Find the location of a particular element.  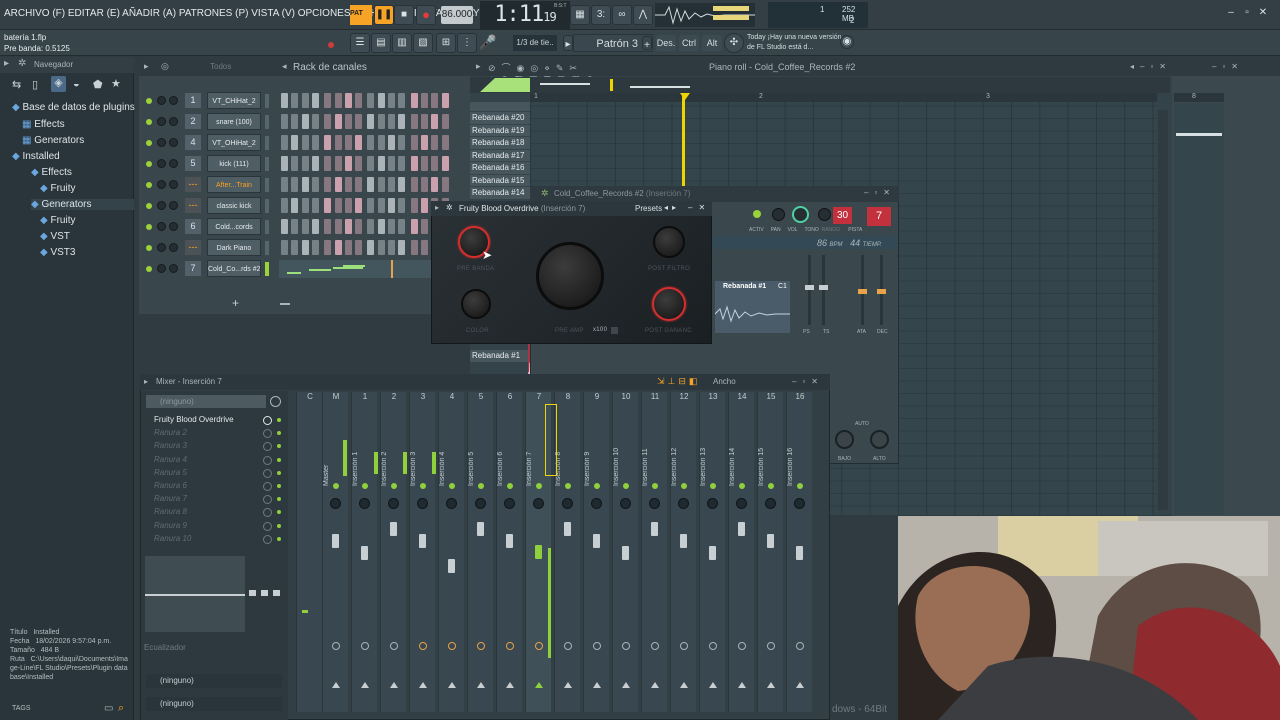

stop-icon: ■ is located at coordinates (404, 15).